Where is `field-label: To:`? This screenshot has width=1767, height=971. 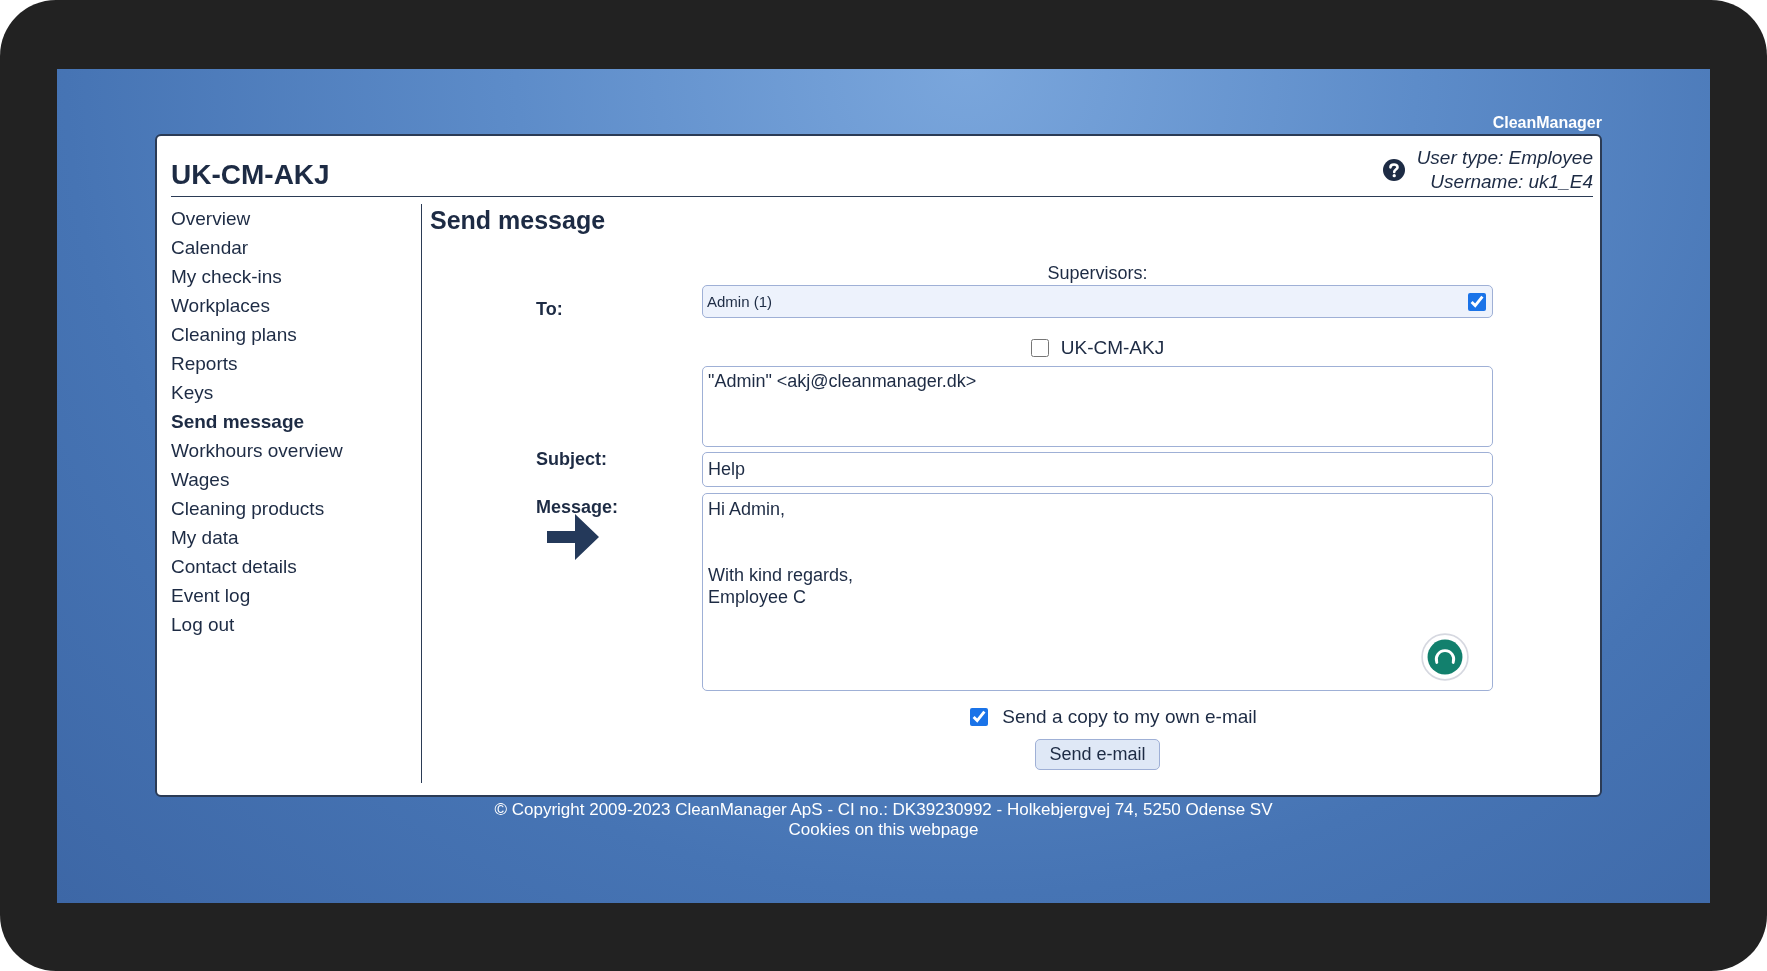 field-label: To: is located at coordinates (549, 309).